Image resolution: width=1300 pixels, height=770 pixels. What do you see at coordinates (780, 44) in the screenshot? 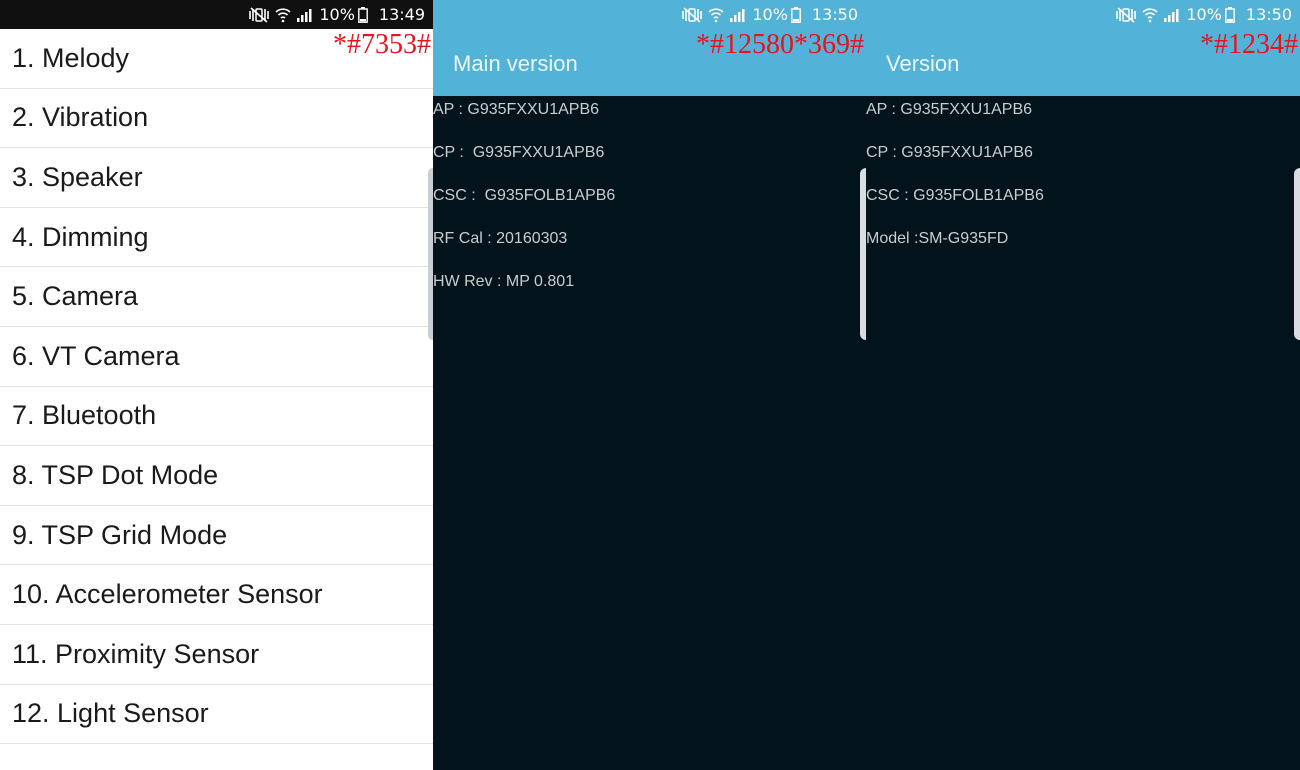
I see `dial-code-label: *#12580*369#` at bounding box center [780, 44].